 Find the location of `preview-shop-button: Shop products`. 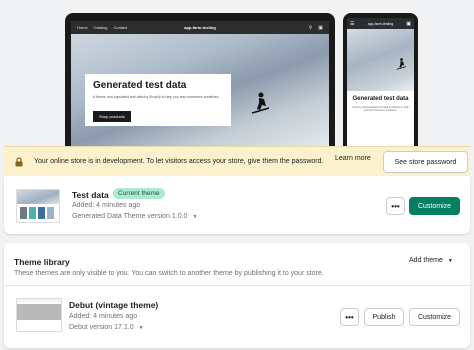

preview-shop-button: Shop products is located at coordinates (112, 116).